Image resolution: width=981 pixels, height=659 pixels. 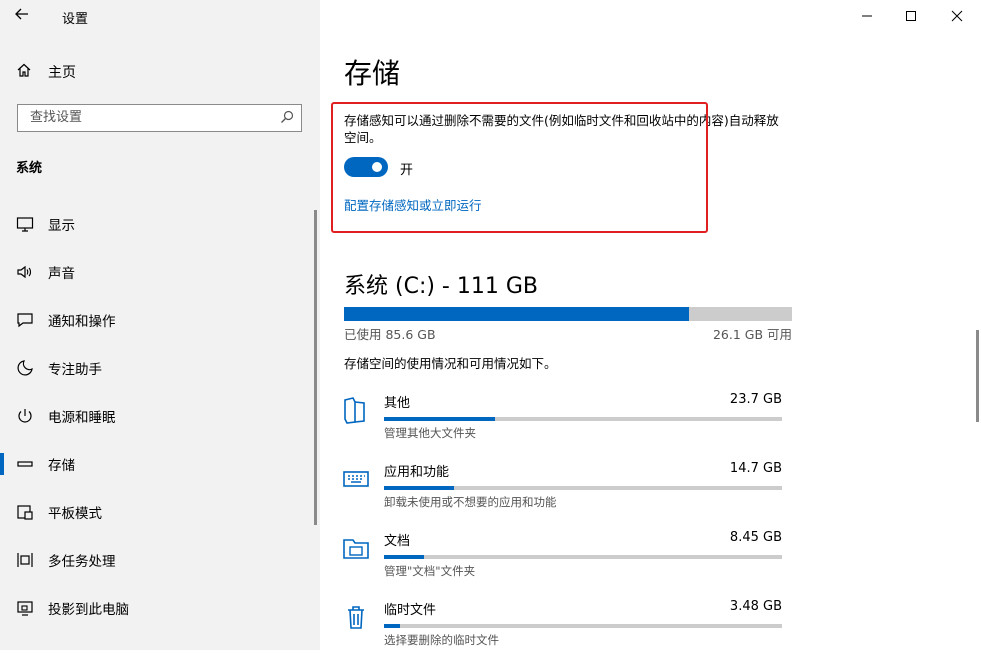 I want to click on close-icon, so click(x=957, y=16).